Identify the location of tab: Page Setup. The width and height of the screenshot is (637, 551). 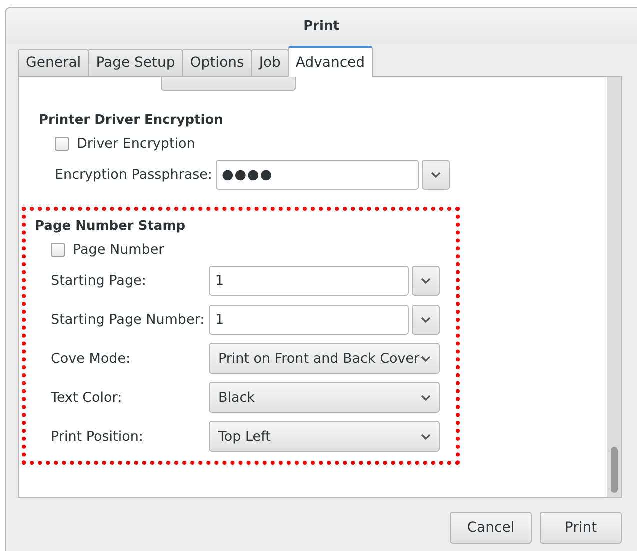
(136, 62).